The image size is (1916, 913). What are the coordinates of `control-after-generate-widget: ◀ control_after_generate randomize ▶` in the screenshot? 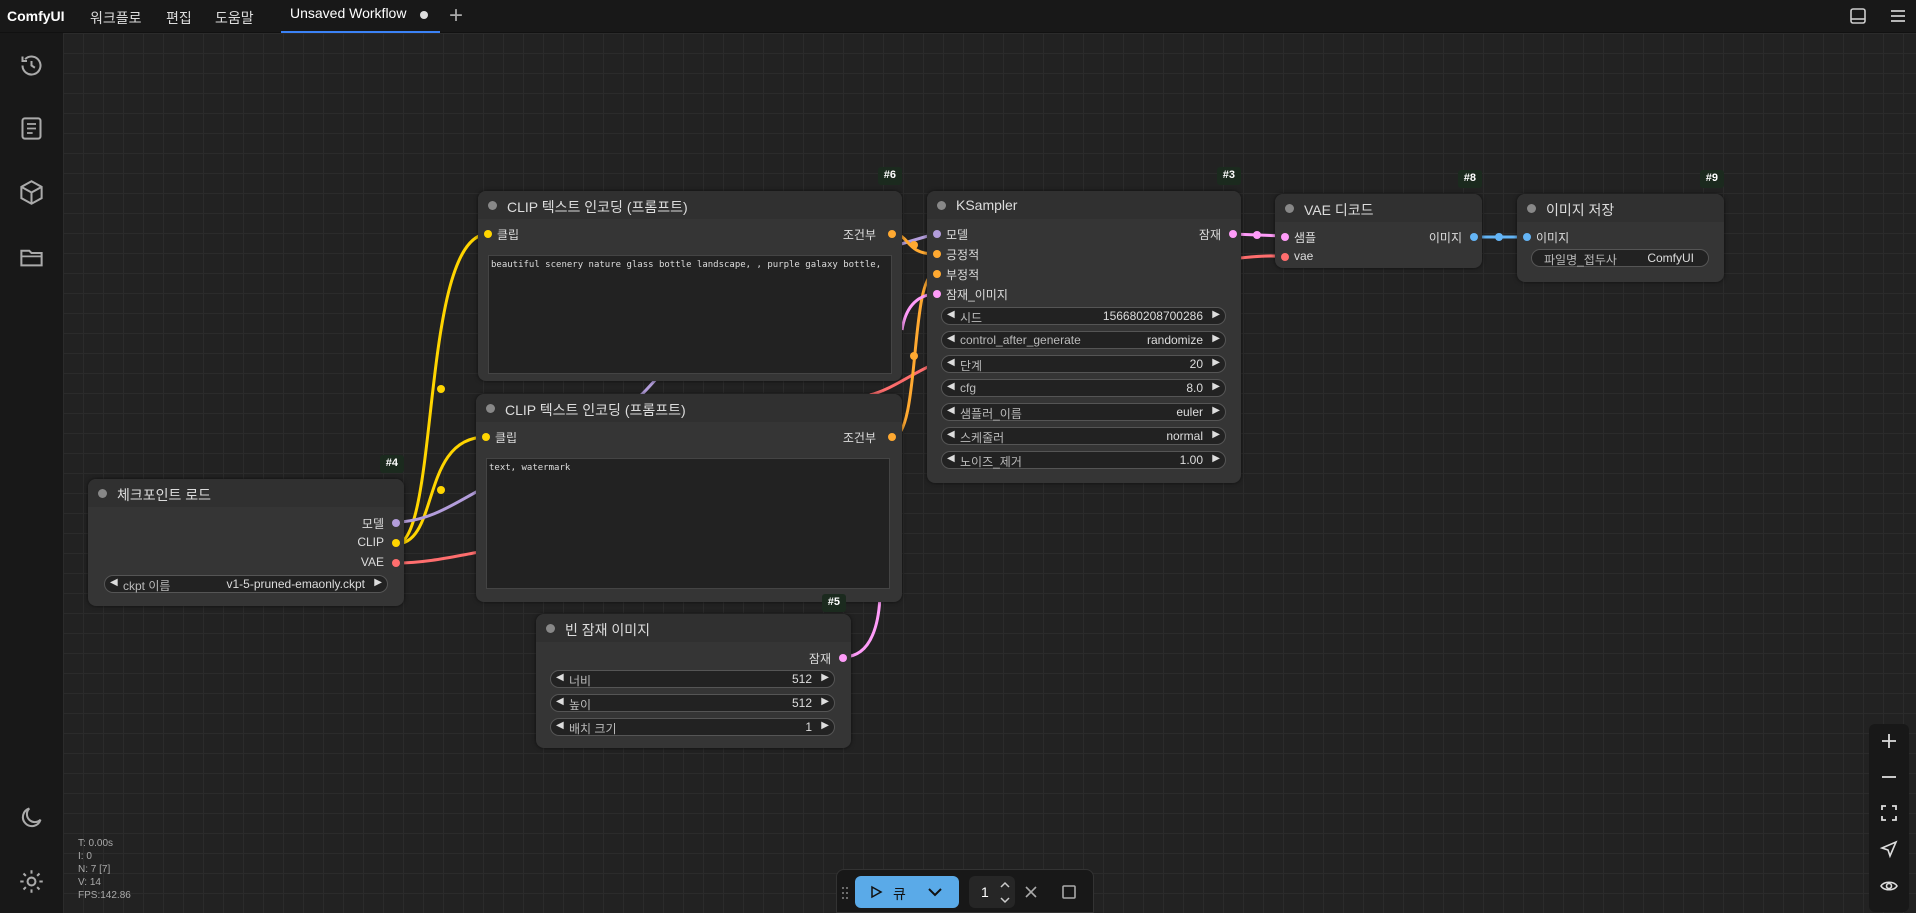 It's located at (1083, 340).